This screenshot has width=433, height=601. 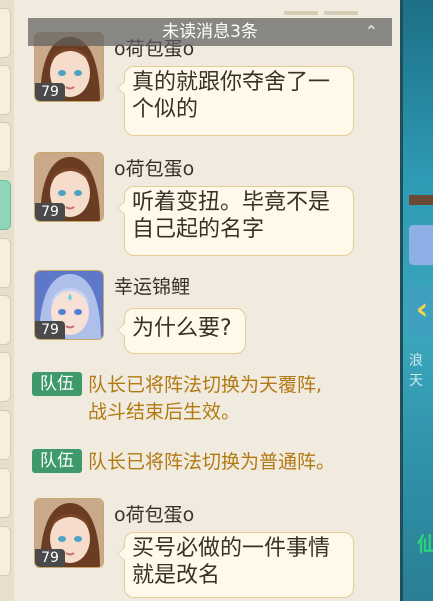 I want to click on system-message-text: 队长已将阵法切换为天覆阵,, so click(x=205, y=385).